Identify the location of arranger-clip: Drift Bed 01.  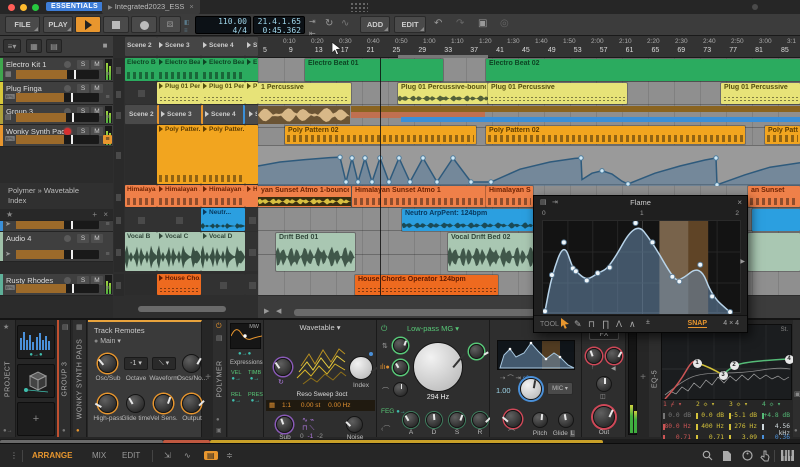
(315, 252).